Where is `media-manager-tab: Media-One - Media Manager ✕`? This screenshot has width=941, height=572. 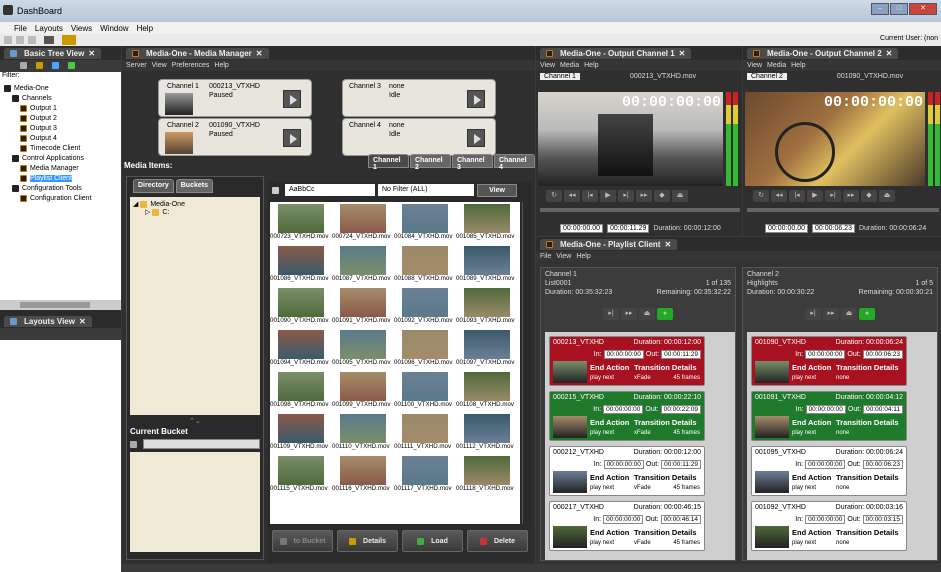 media-manager-tab: Media-One - Media Manager ✕ is located at coordinates (197, 53).